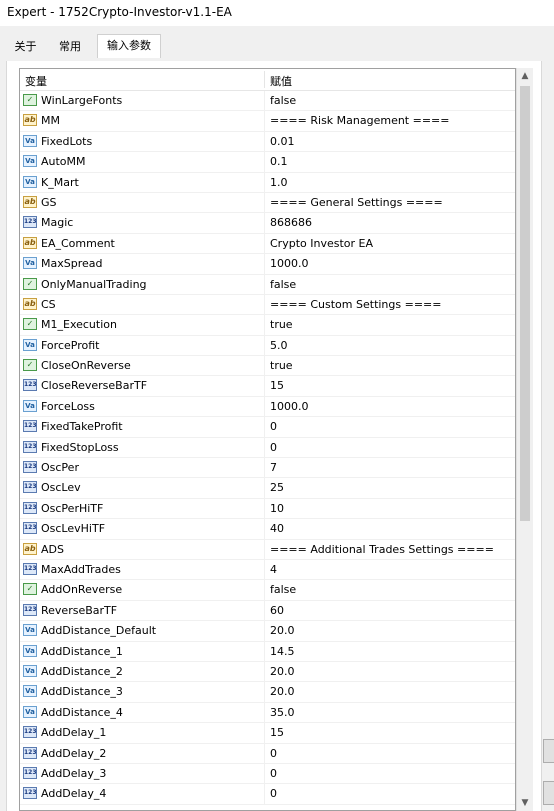  I want to click on table-row: Va AddDistance_2 20.0, so click(267, 672).